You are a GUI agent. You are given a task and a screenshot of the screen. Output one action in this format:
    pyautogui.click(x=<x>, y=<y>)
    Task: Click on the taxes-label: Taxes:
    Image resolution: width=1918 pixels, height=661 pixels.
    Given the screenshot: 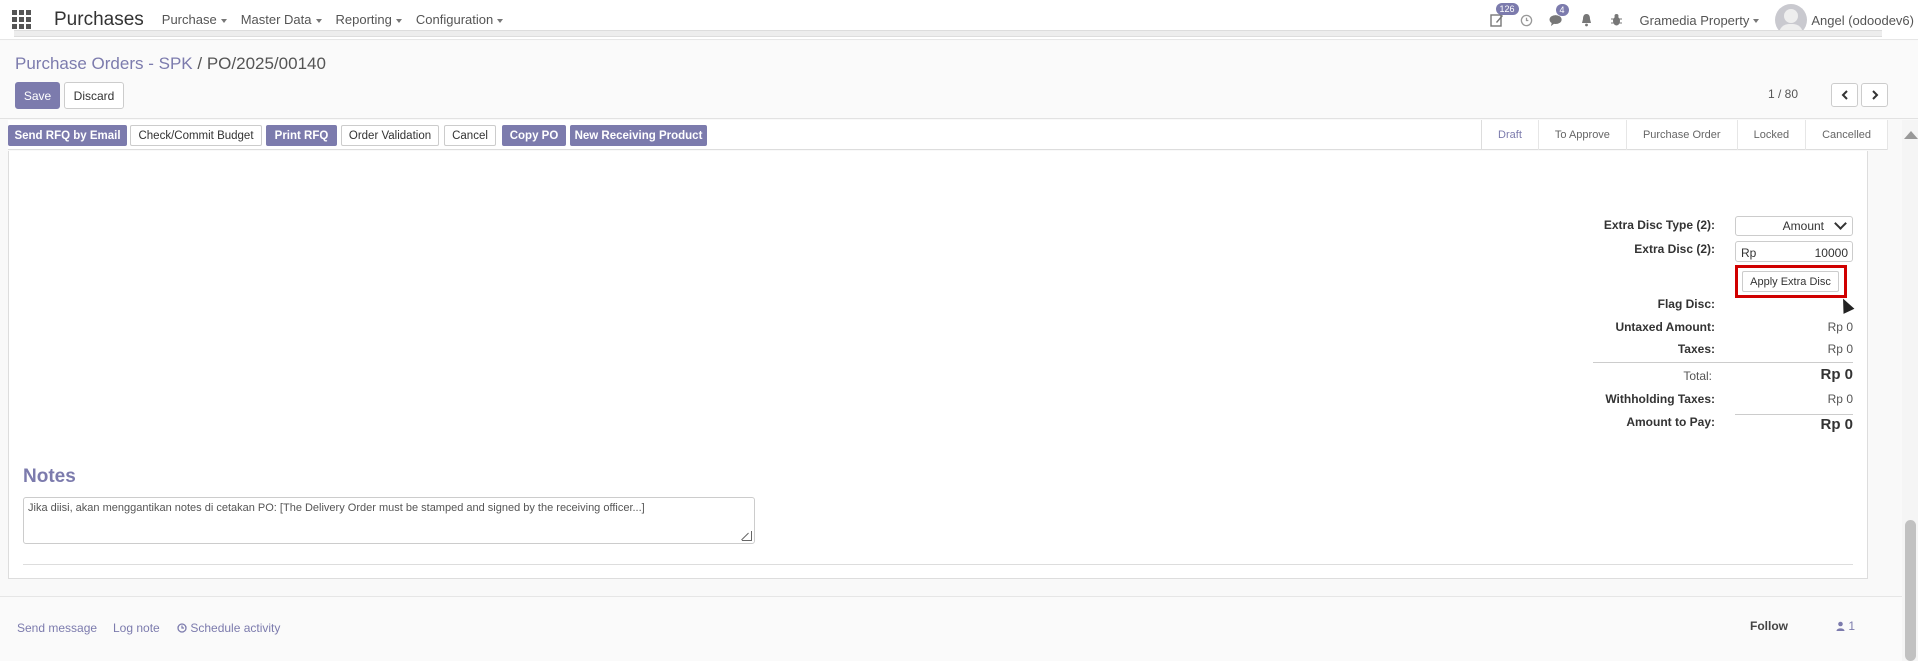 What is the action you would take?
    pyautogui.click(x=1696, y=349)
    